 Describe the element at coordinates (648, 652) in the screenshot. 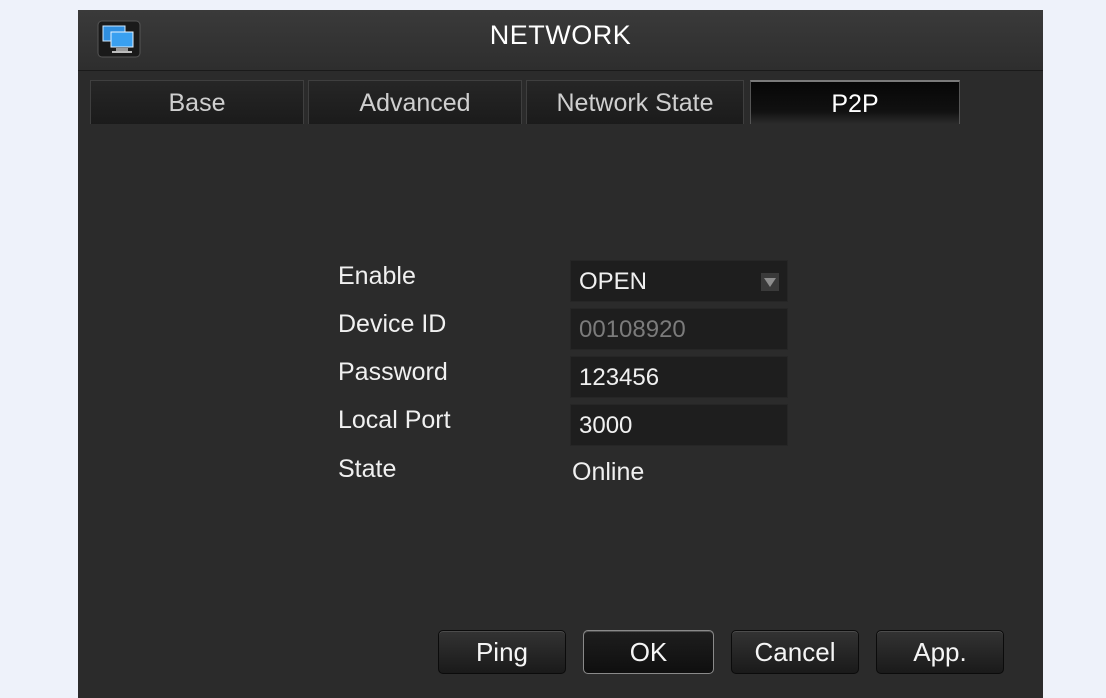

I see `ok-button: OK` at that location.